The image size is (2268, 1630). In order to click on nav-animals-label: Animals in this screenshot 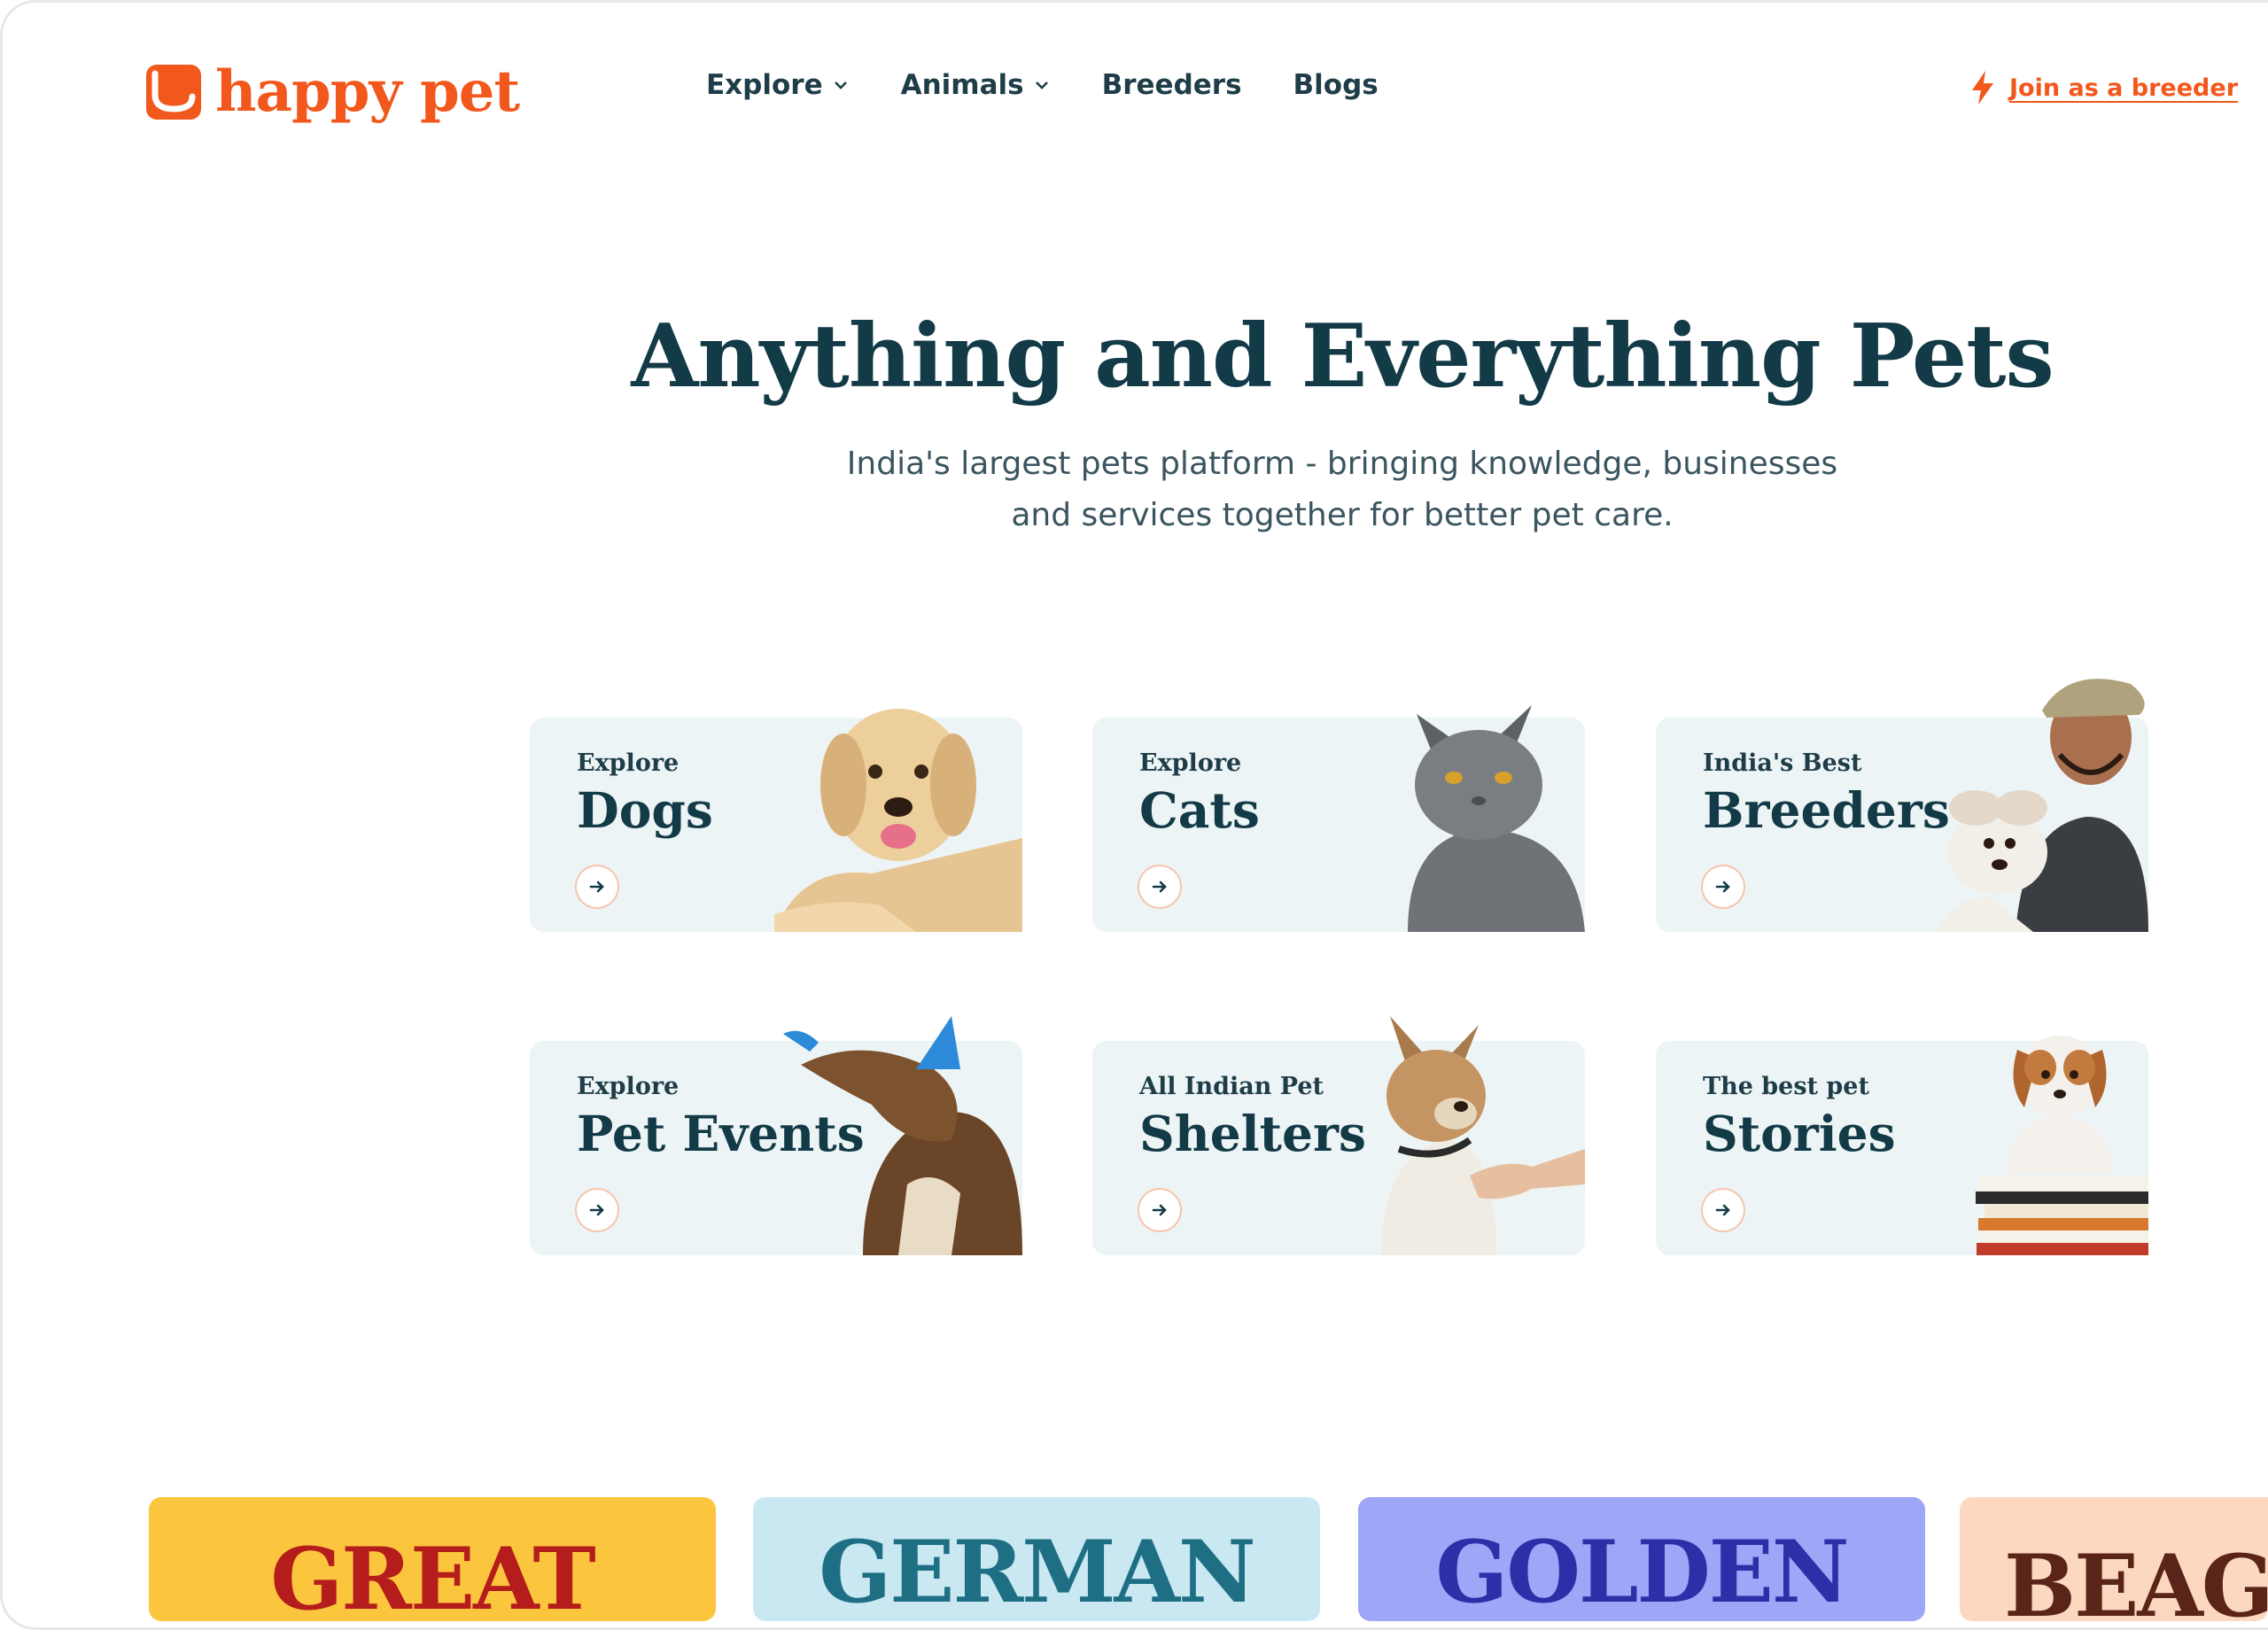, I will do `click(962, 85)`.